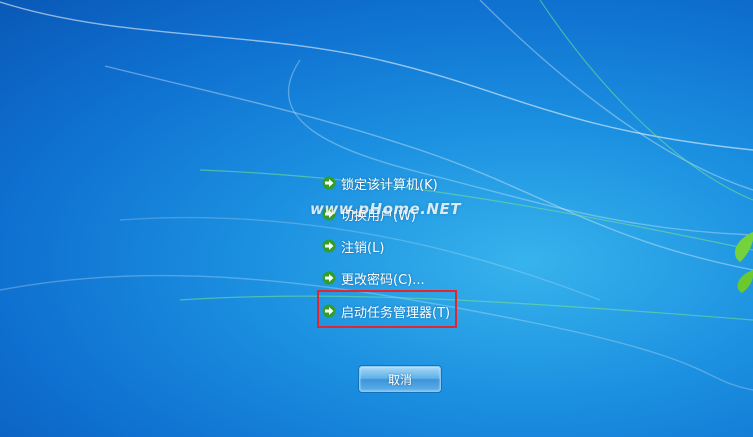 Image resolution: width=753 pixels, height=437 pixels. I want to click on menu-item-log-off: 注销(L), so click(353, 246).